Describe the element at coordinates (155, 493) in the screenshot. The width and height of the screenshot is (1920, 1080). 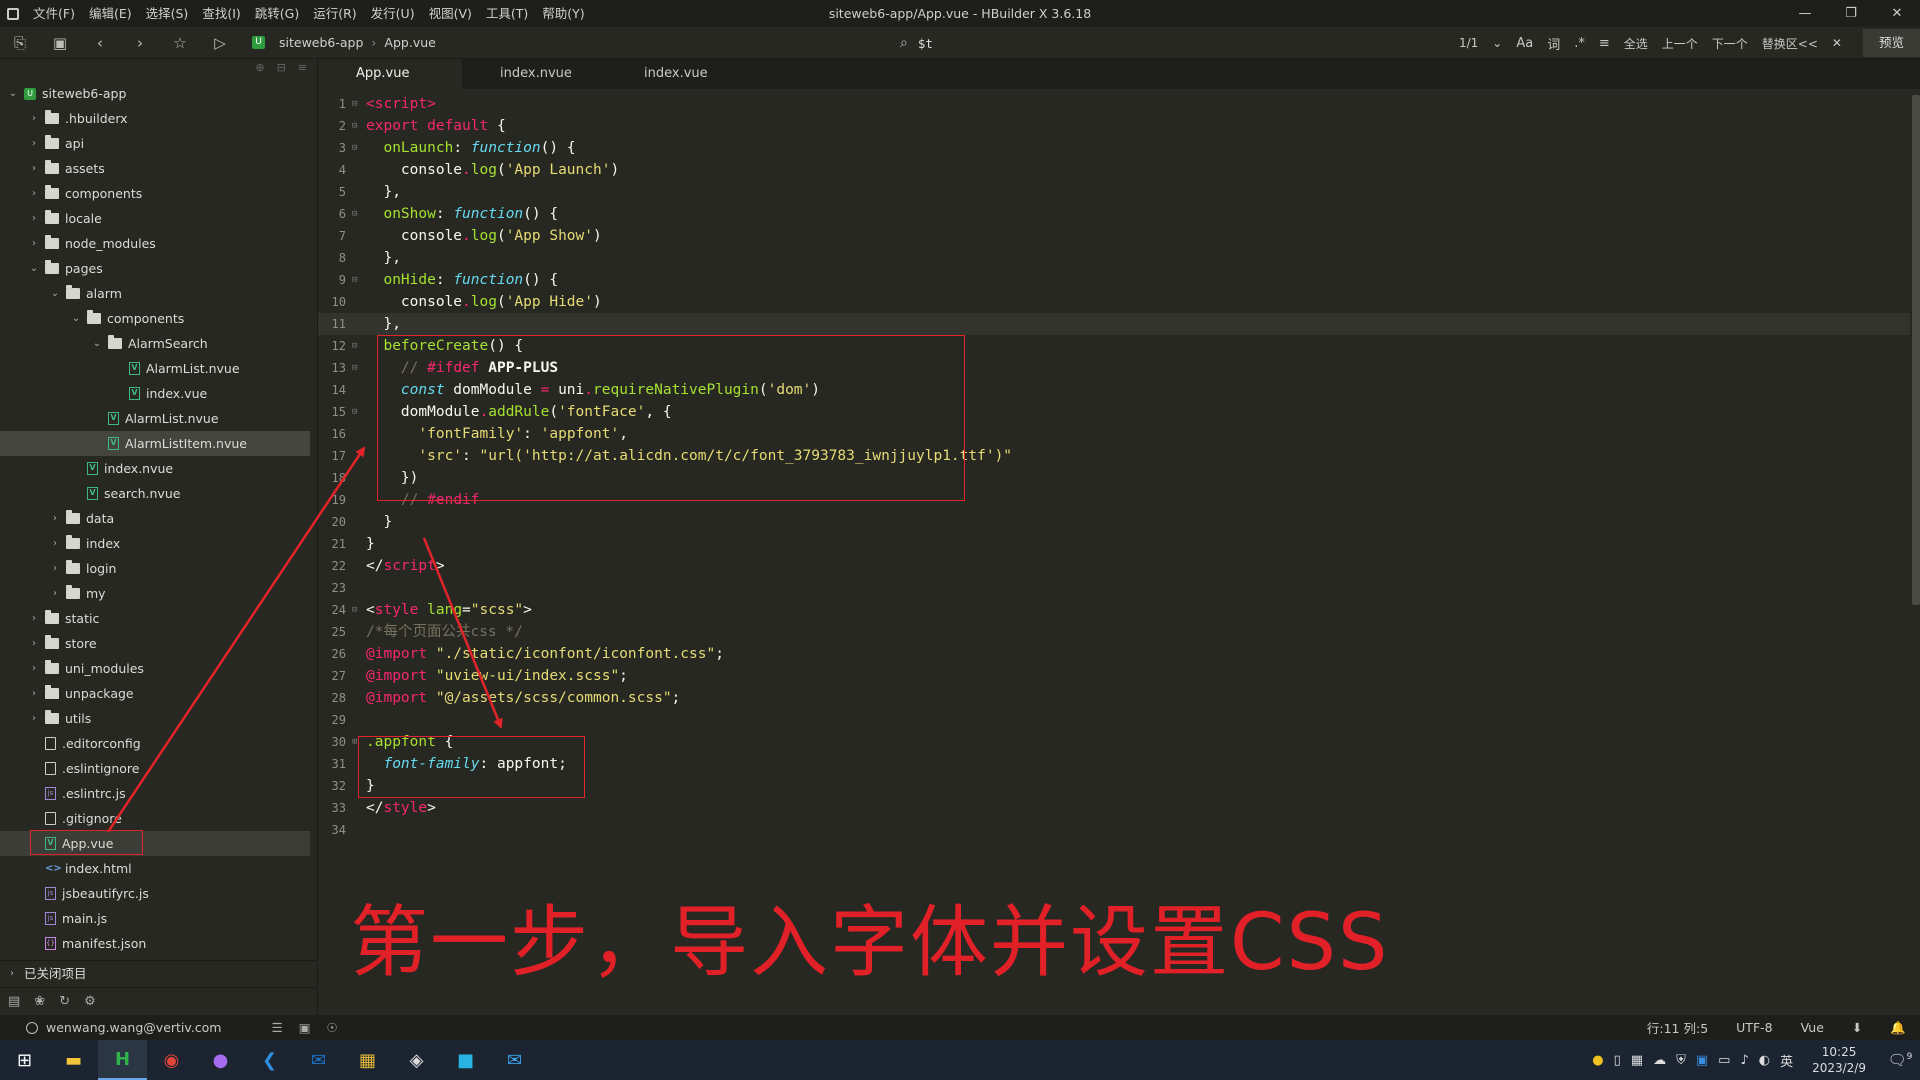
I see `tree-item: Vsearch.nvue` at that location.